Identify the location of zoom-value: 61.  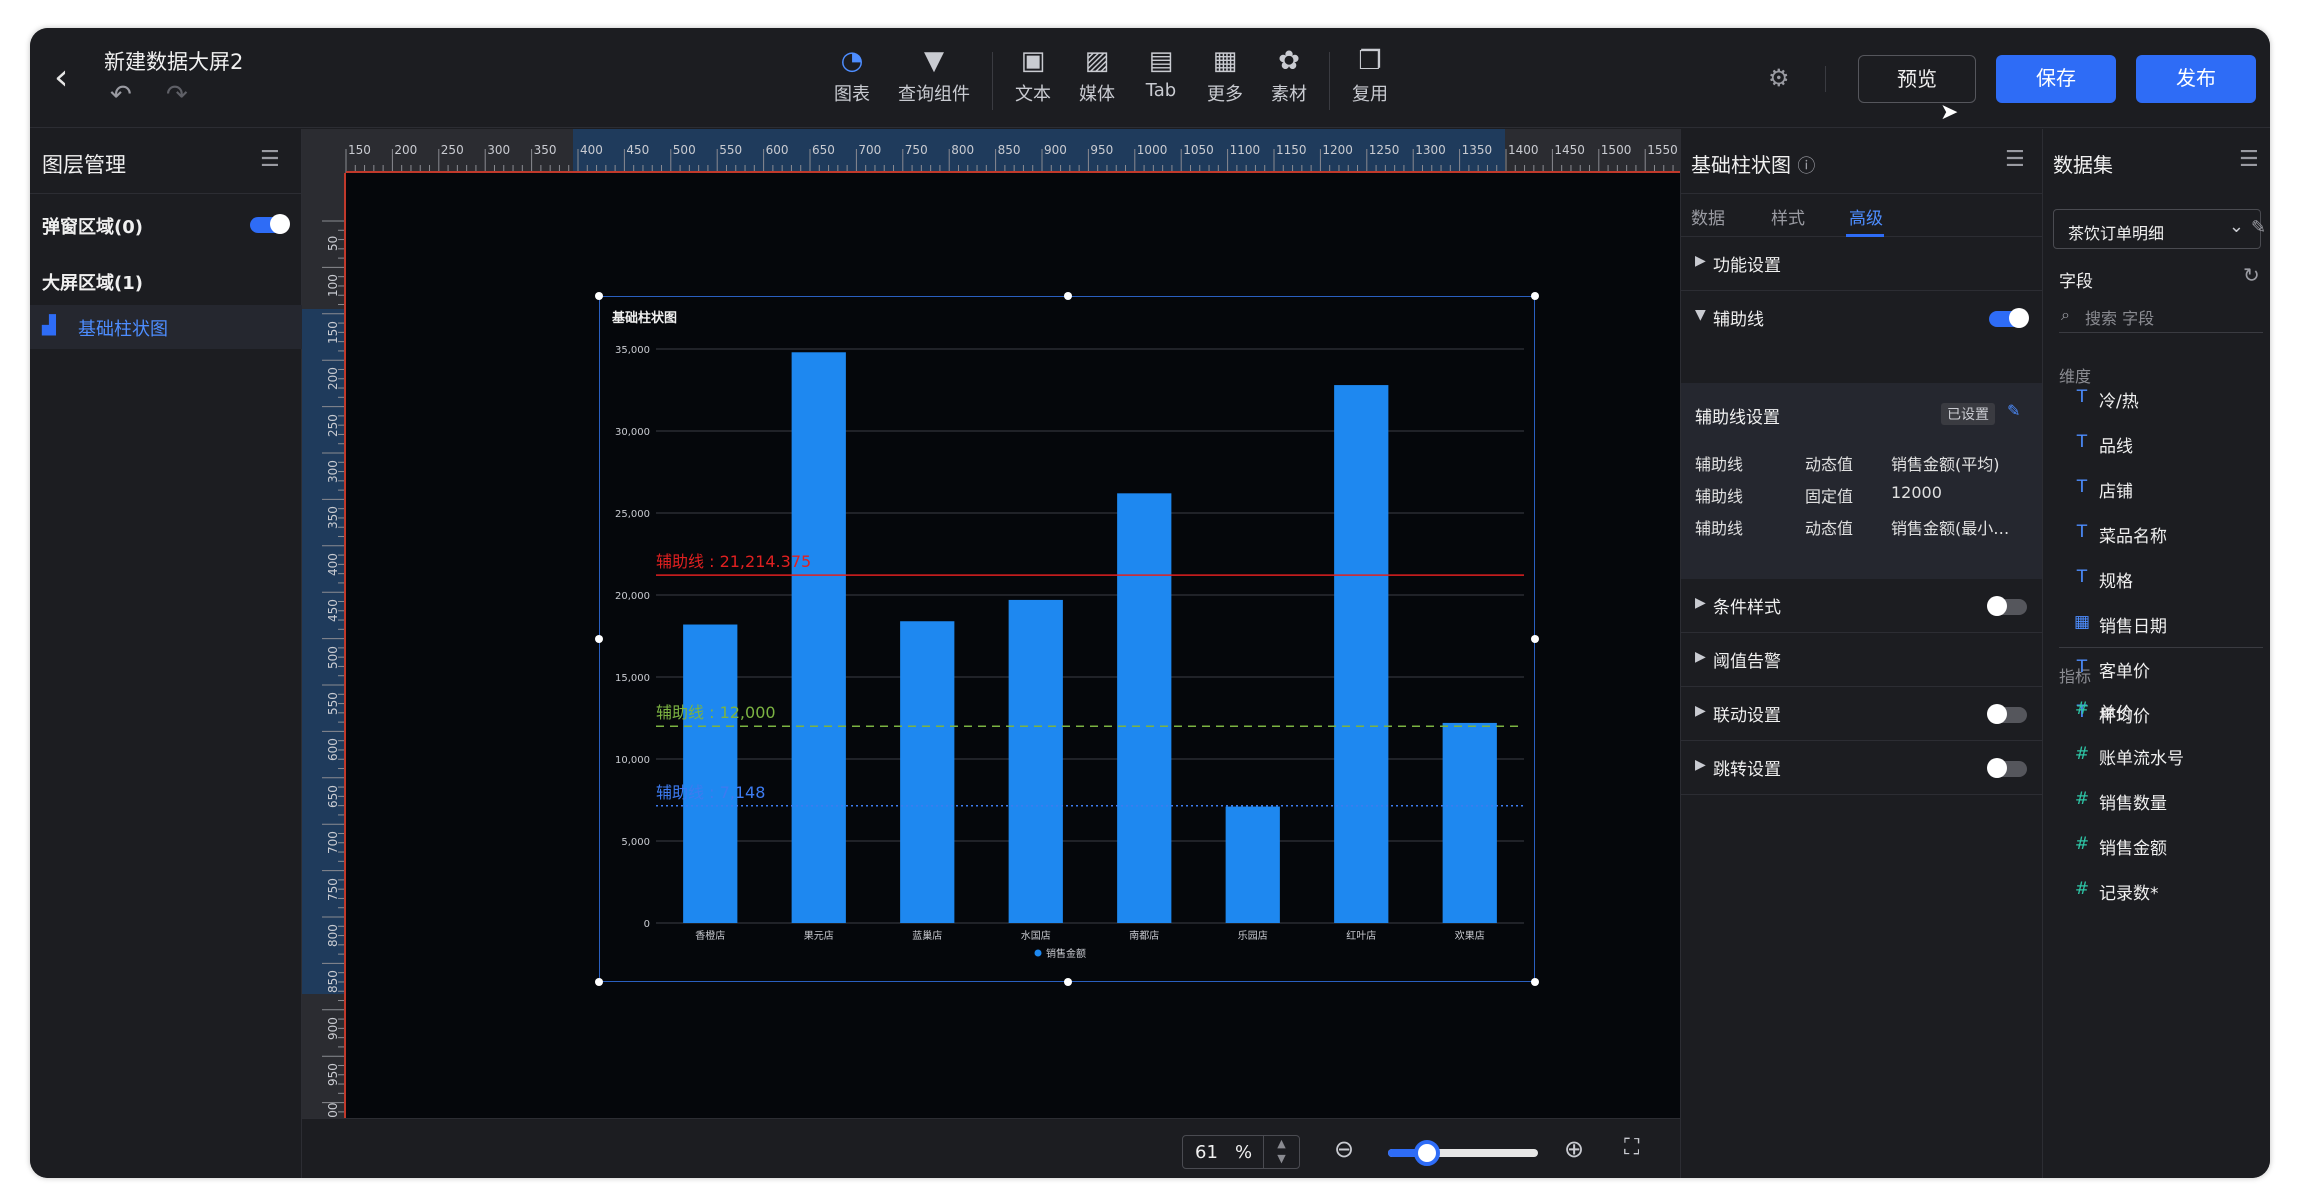
(1206, 1152).